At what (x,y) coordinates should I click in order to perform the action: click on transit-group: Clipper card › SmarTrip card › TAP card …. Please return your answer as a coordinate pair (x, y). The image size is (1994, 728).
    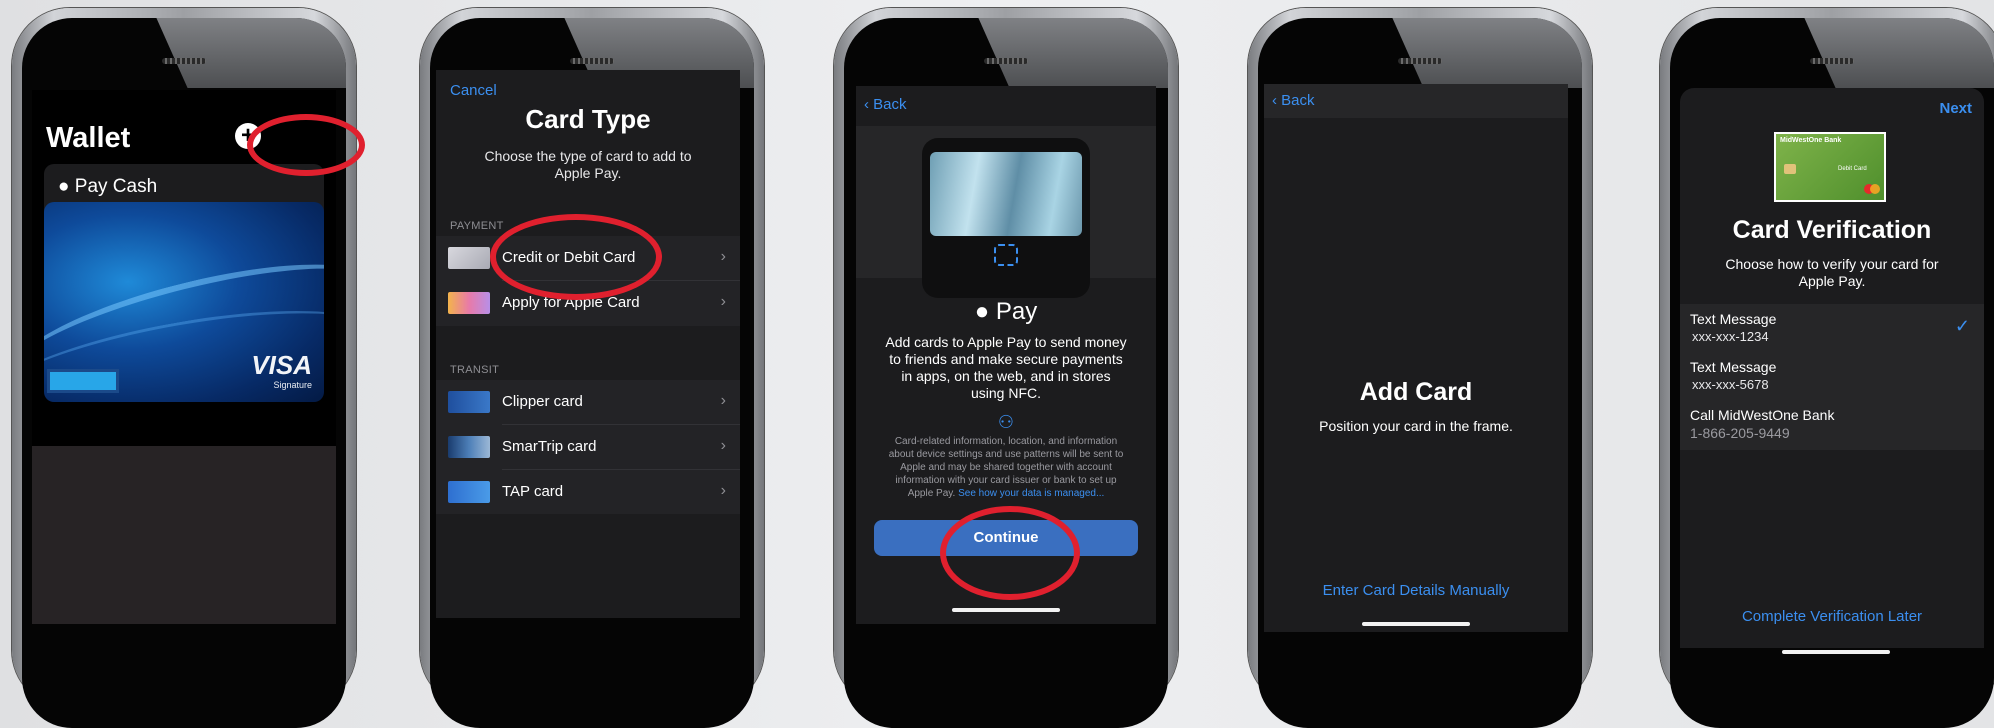
    Looking at the image, I should click on (588, 447).